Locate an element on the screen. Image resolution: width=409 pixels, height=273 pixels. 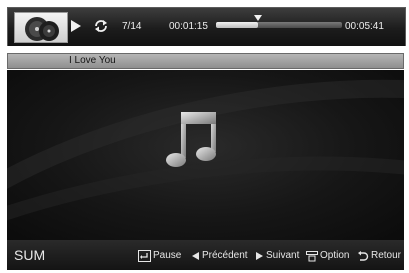
progress-bar is located at coordinates (279, 21).